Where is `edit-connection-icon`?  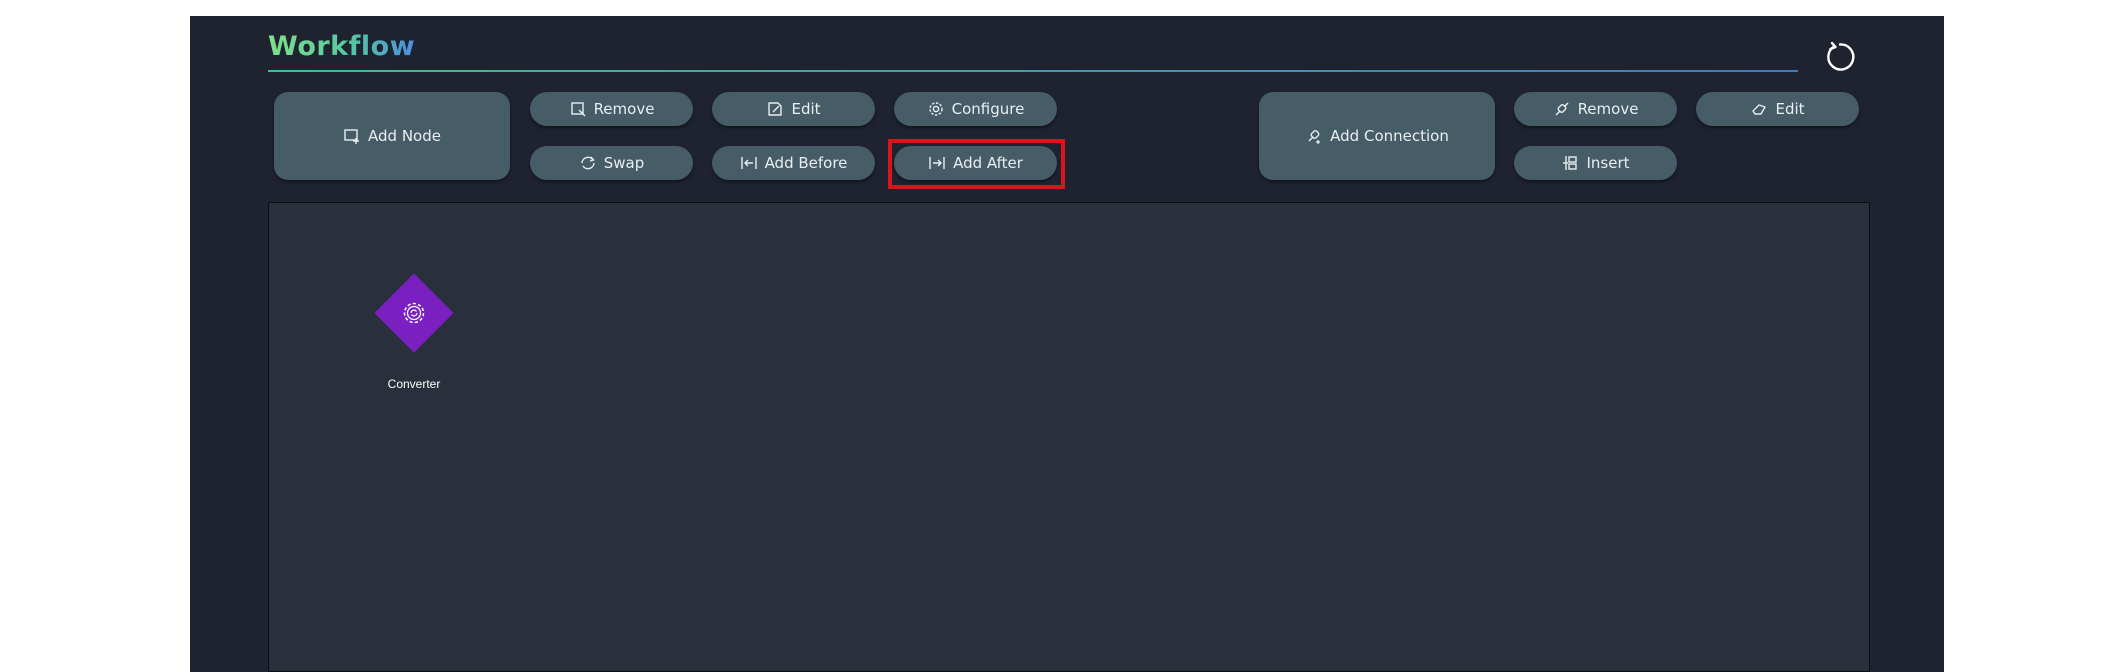 edit-connection-icon is located at coordinates (1759, 109).